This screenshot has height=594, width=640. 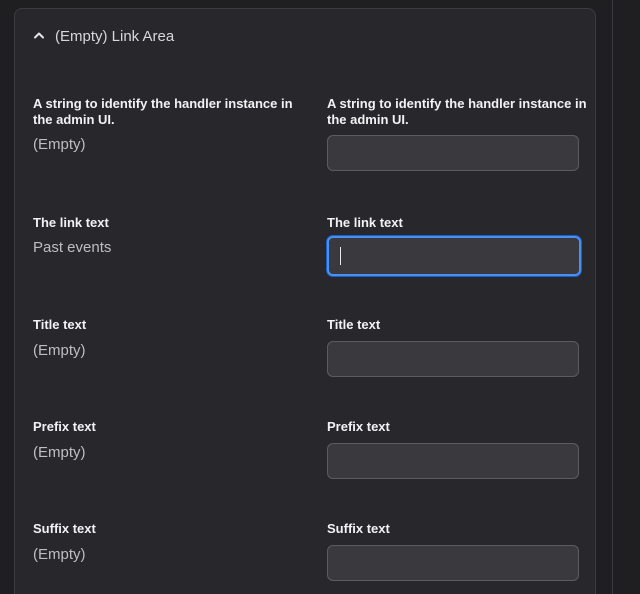 I want to click on suffix-text-input, so click(x=453, y=563).